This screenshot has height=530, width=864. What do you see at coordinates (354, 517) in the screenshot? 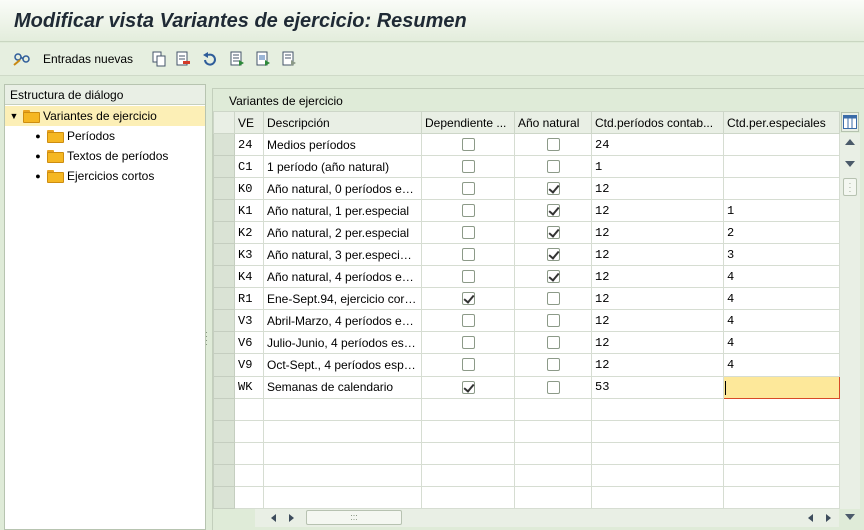
I see `horizontal-scroll-thumb: :::` at bounding box center [354, 517].